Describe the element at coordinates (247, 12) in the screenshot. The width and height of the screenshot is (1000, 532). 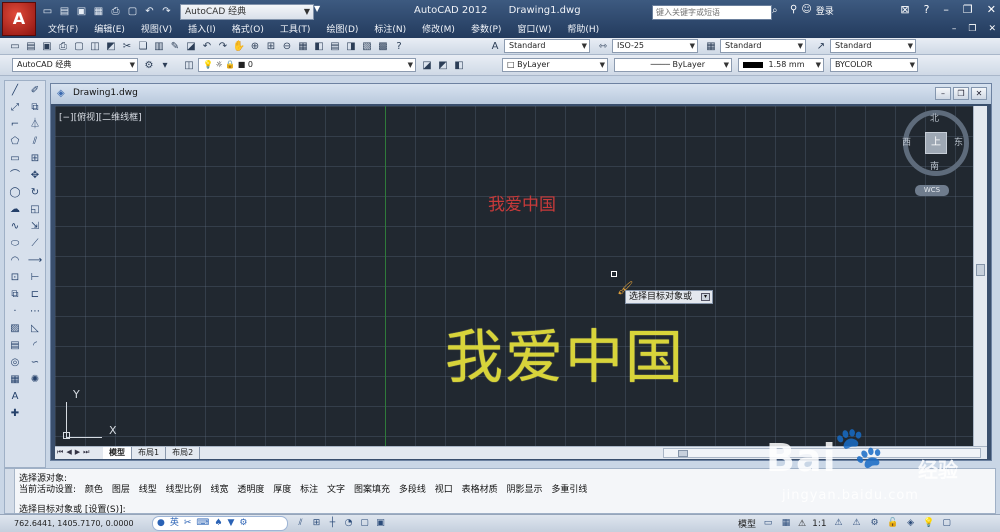
I see `workspace-dropdown: AutoCAD 经典 ▼` at that location.